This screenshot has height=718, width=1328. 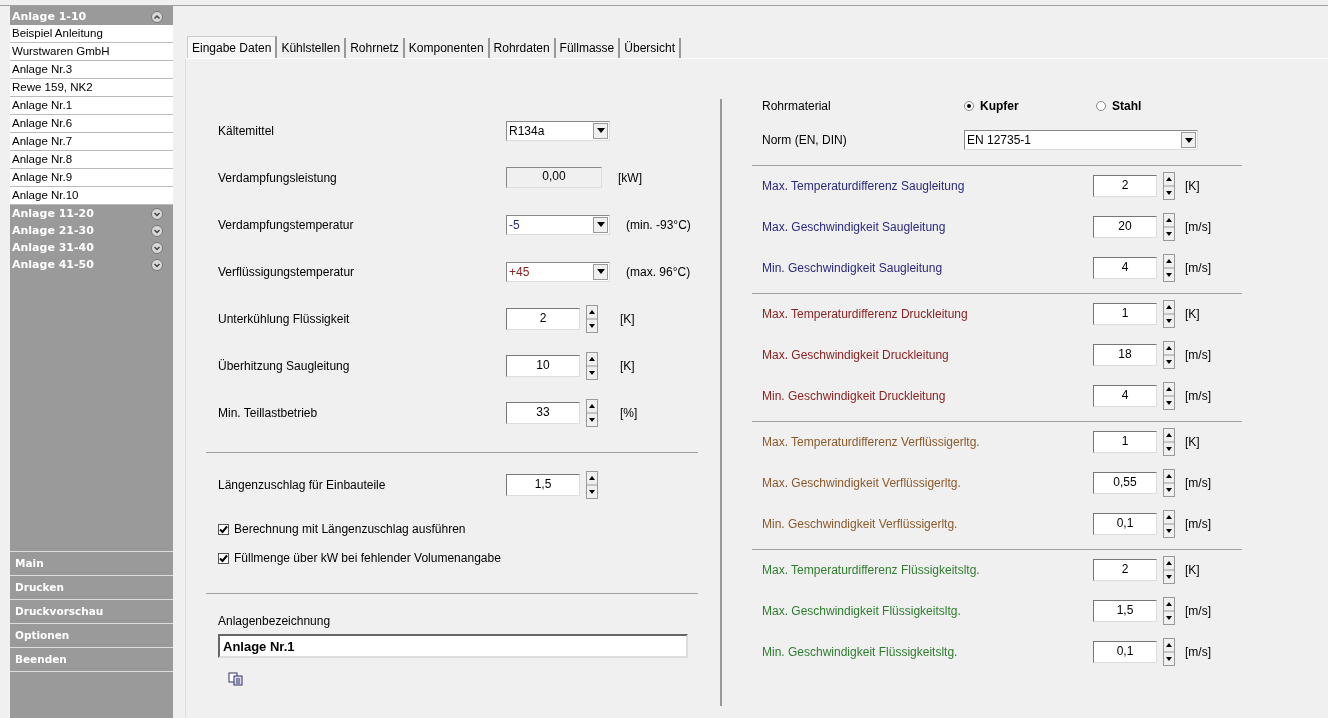 What do you see at coordinates (588, 48) in the screenshot?
I see `tab: Füllmasse` at bounding box center [588, 48].